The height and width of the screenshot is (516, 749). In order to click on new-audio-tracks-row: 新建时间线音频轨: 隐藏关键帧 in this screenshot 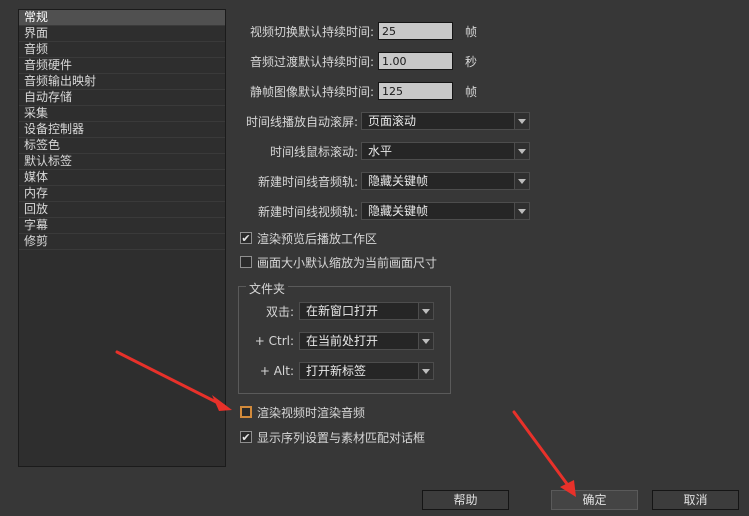, I will do `click(384, 181)`.